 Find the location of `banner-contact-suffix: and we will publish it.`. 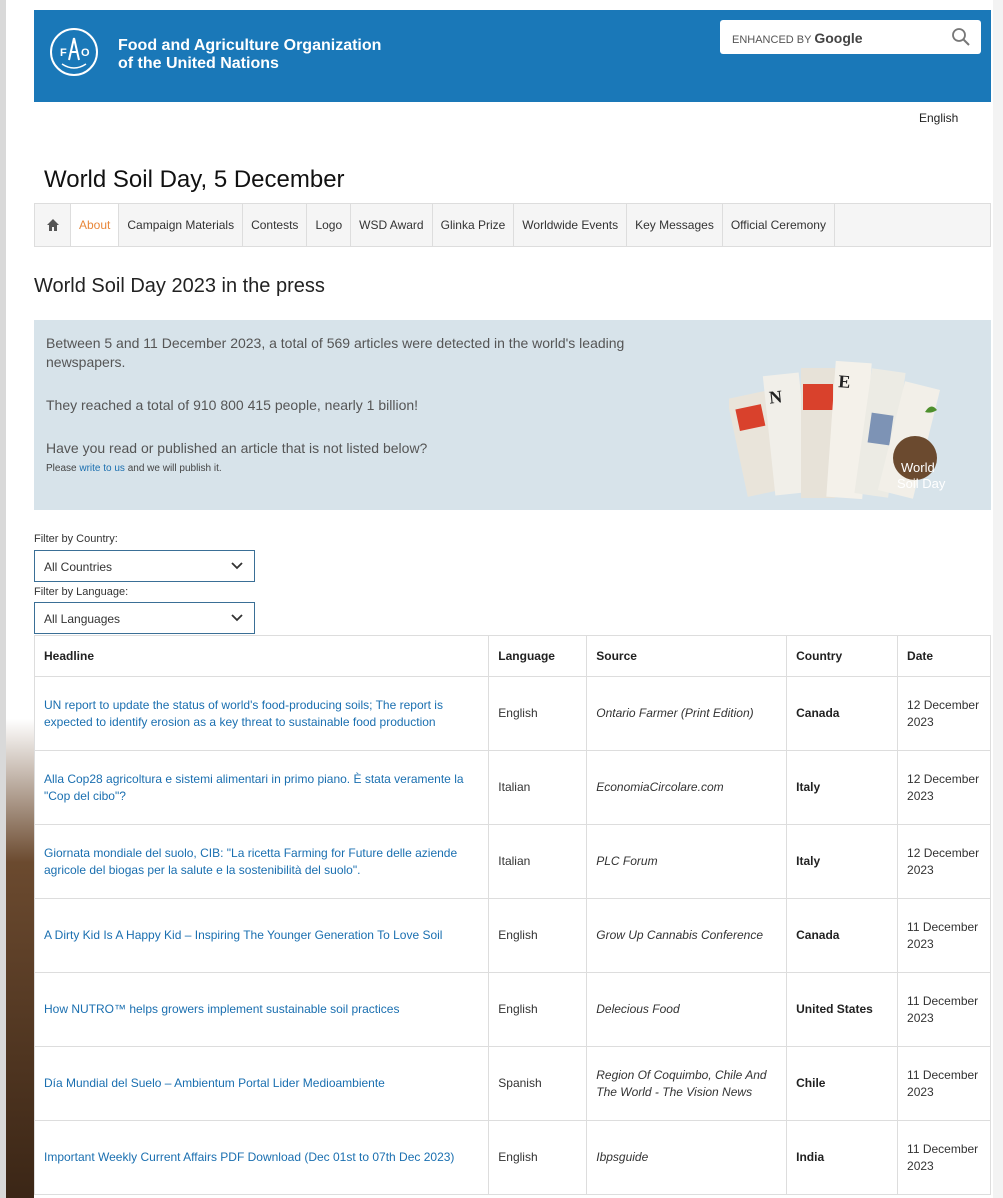

banner-contact-suffix: and we will publish it. is located at coordinates (173, 468).